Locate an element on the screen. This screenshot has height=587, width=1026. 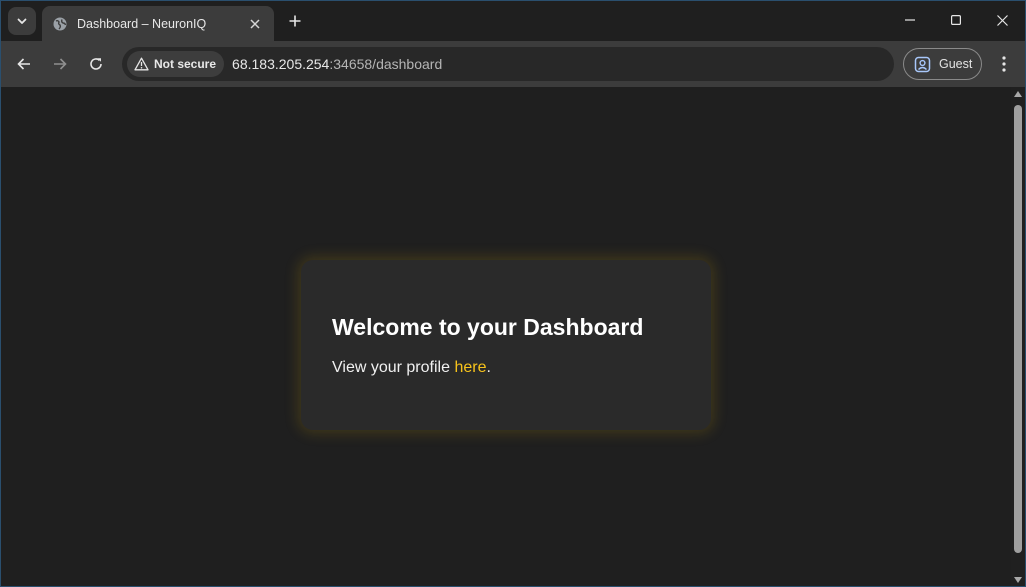
maximize-button is located at coordinates (956, 20).